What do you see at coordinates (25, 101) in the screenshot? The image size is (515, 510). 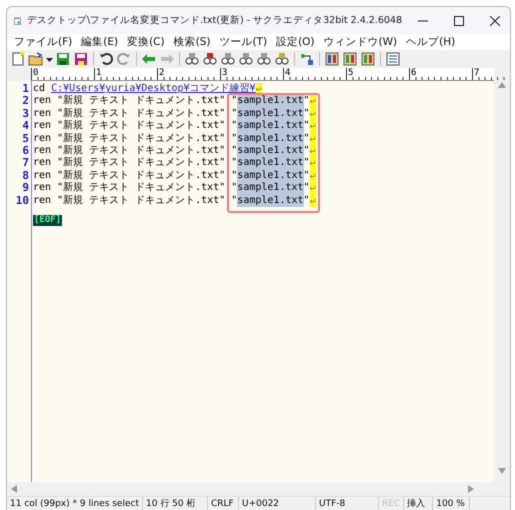 I see `line-number: 2` at bounding box center [25, 101].